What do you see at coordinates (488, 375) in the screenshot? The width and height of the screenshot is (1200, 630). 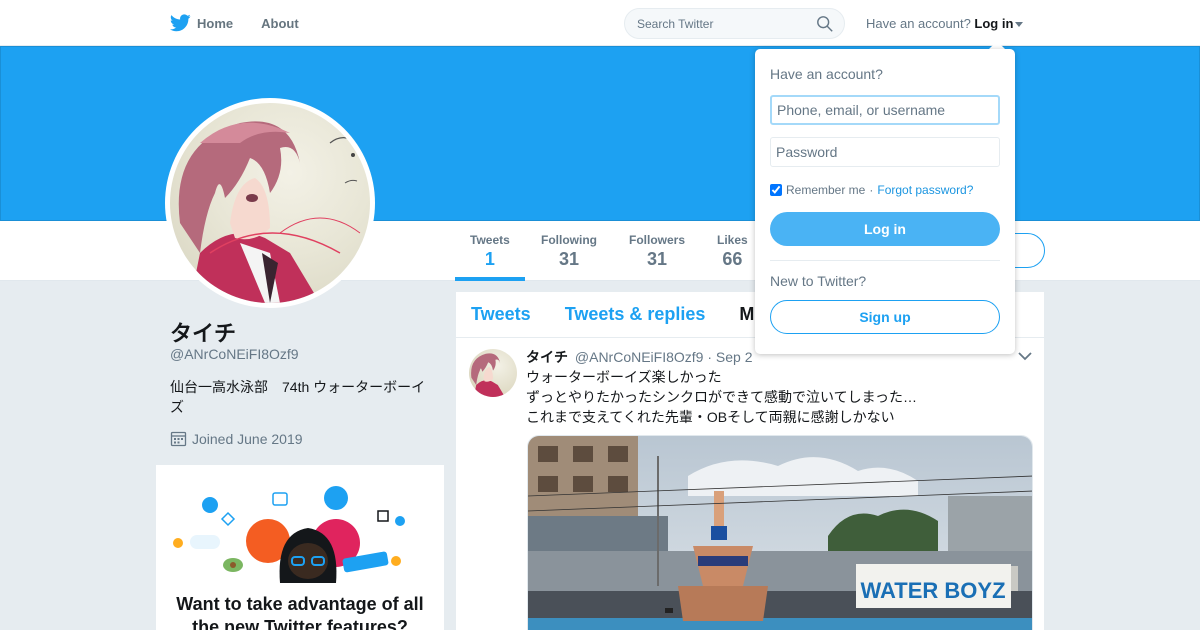 I see `anime-avatar-thumbnail` at bounding box center [488, 375].